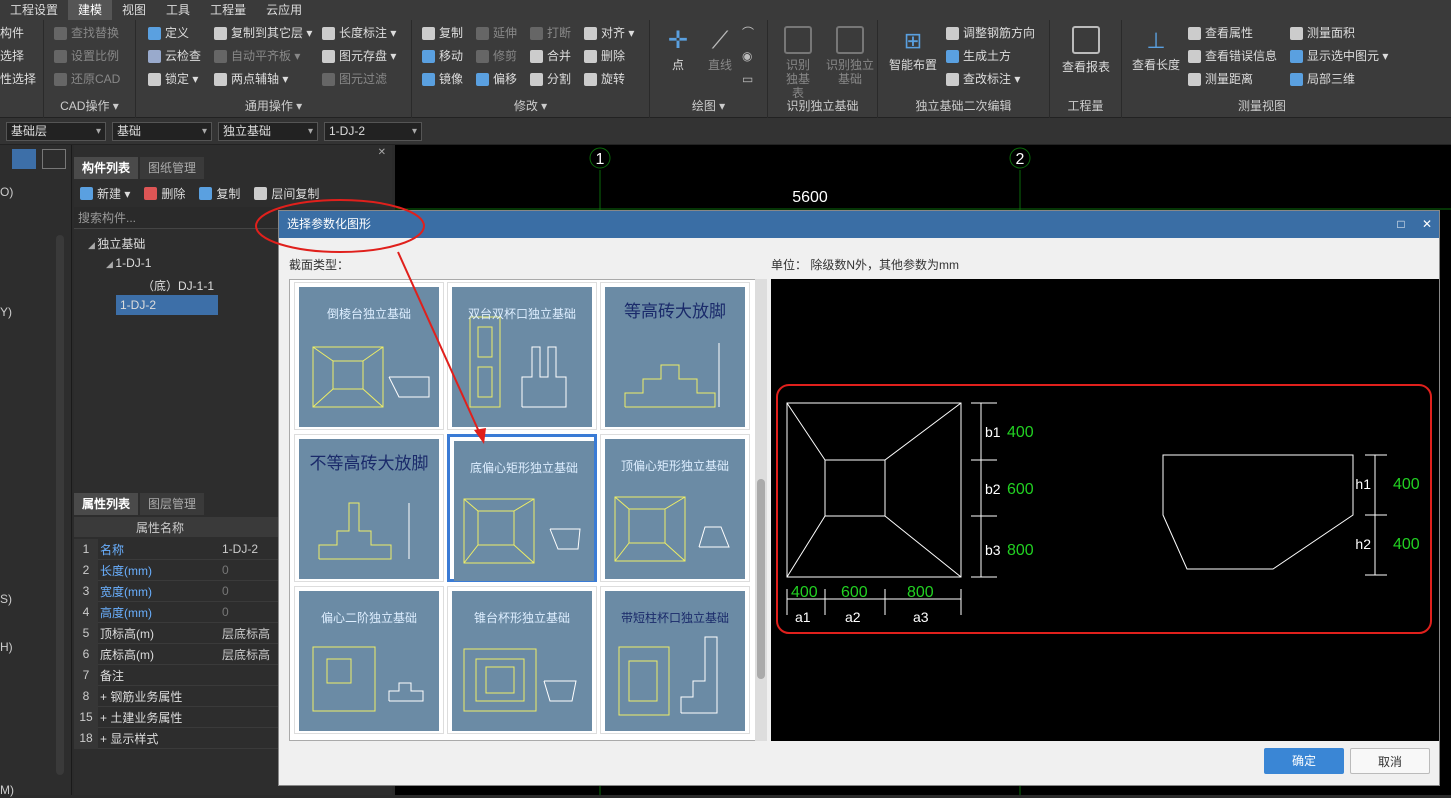 Image resolution: width=1451 pixels, height=798 pixels. What do you see at coordinates (609, 33) in the screenshot?
I see `align-button: 对齐 ▾` at bounding box center [609, 33].